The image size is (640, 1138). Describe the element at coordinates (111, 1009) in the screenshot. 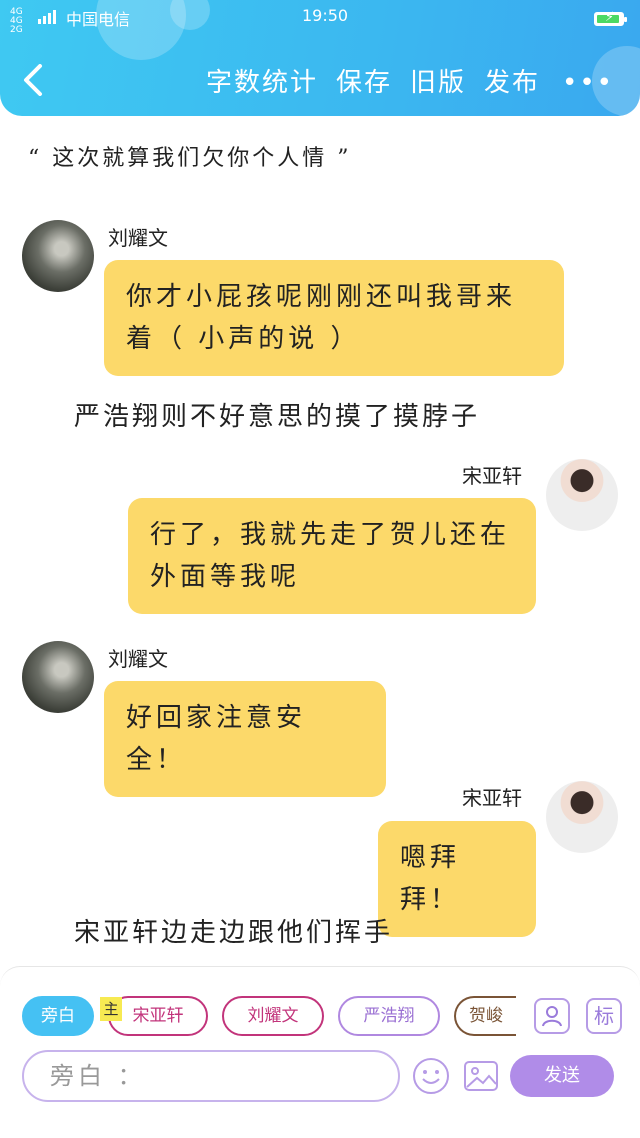

I see `main-role-badge: 主` at that location.